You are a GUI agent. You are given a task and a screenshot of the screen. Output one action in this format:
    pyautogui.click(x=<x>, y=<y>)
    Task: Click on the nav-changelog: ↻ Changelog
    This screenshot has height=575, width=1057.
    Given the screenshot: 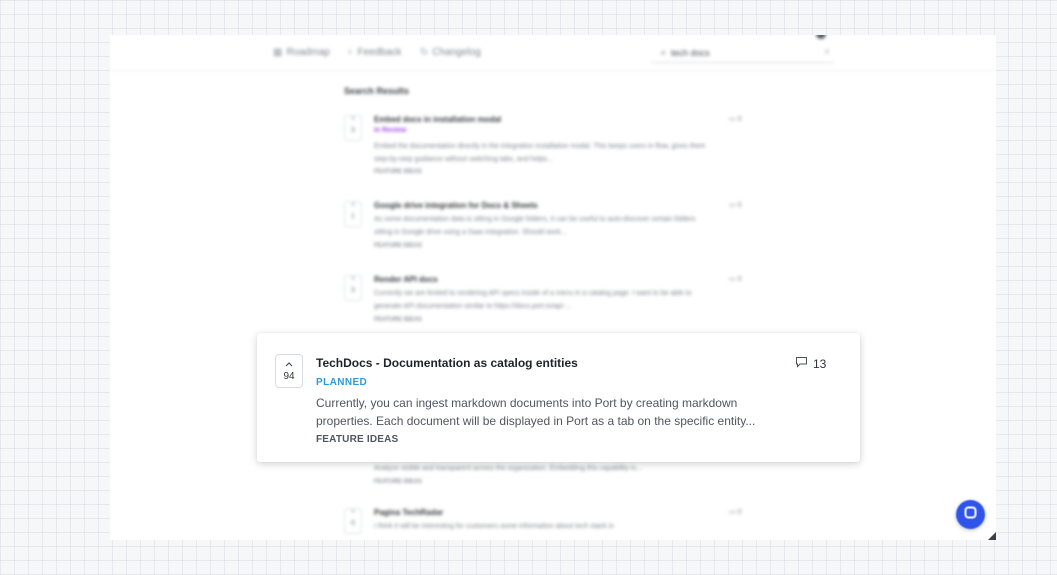 What is the action you would take?
    pyautogui.click(x=450, y=52)
    